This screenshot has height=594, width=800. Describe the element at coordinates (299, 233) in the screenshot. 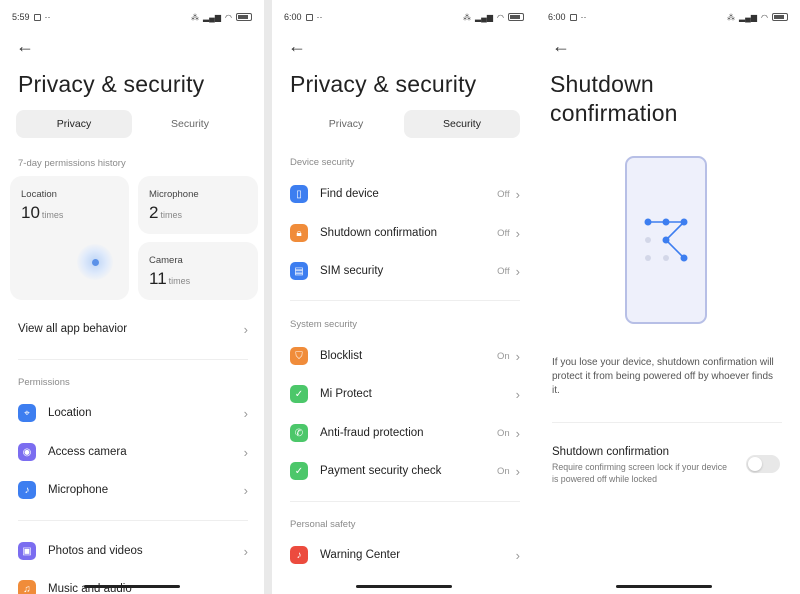

I see `lock-icon: 🔒︎` at that location.